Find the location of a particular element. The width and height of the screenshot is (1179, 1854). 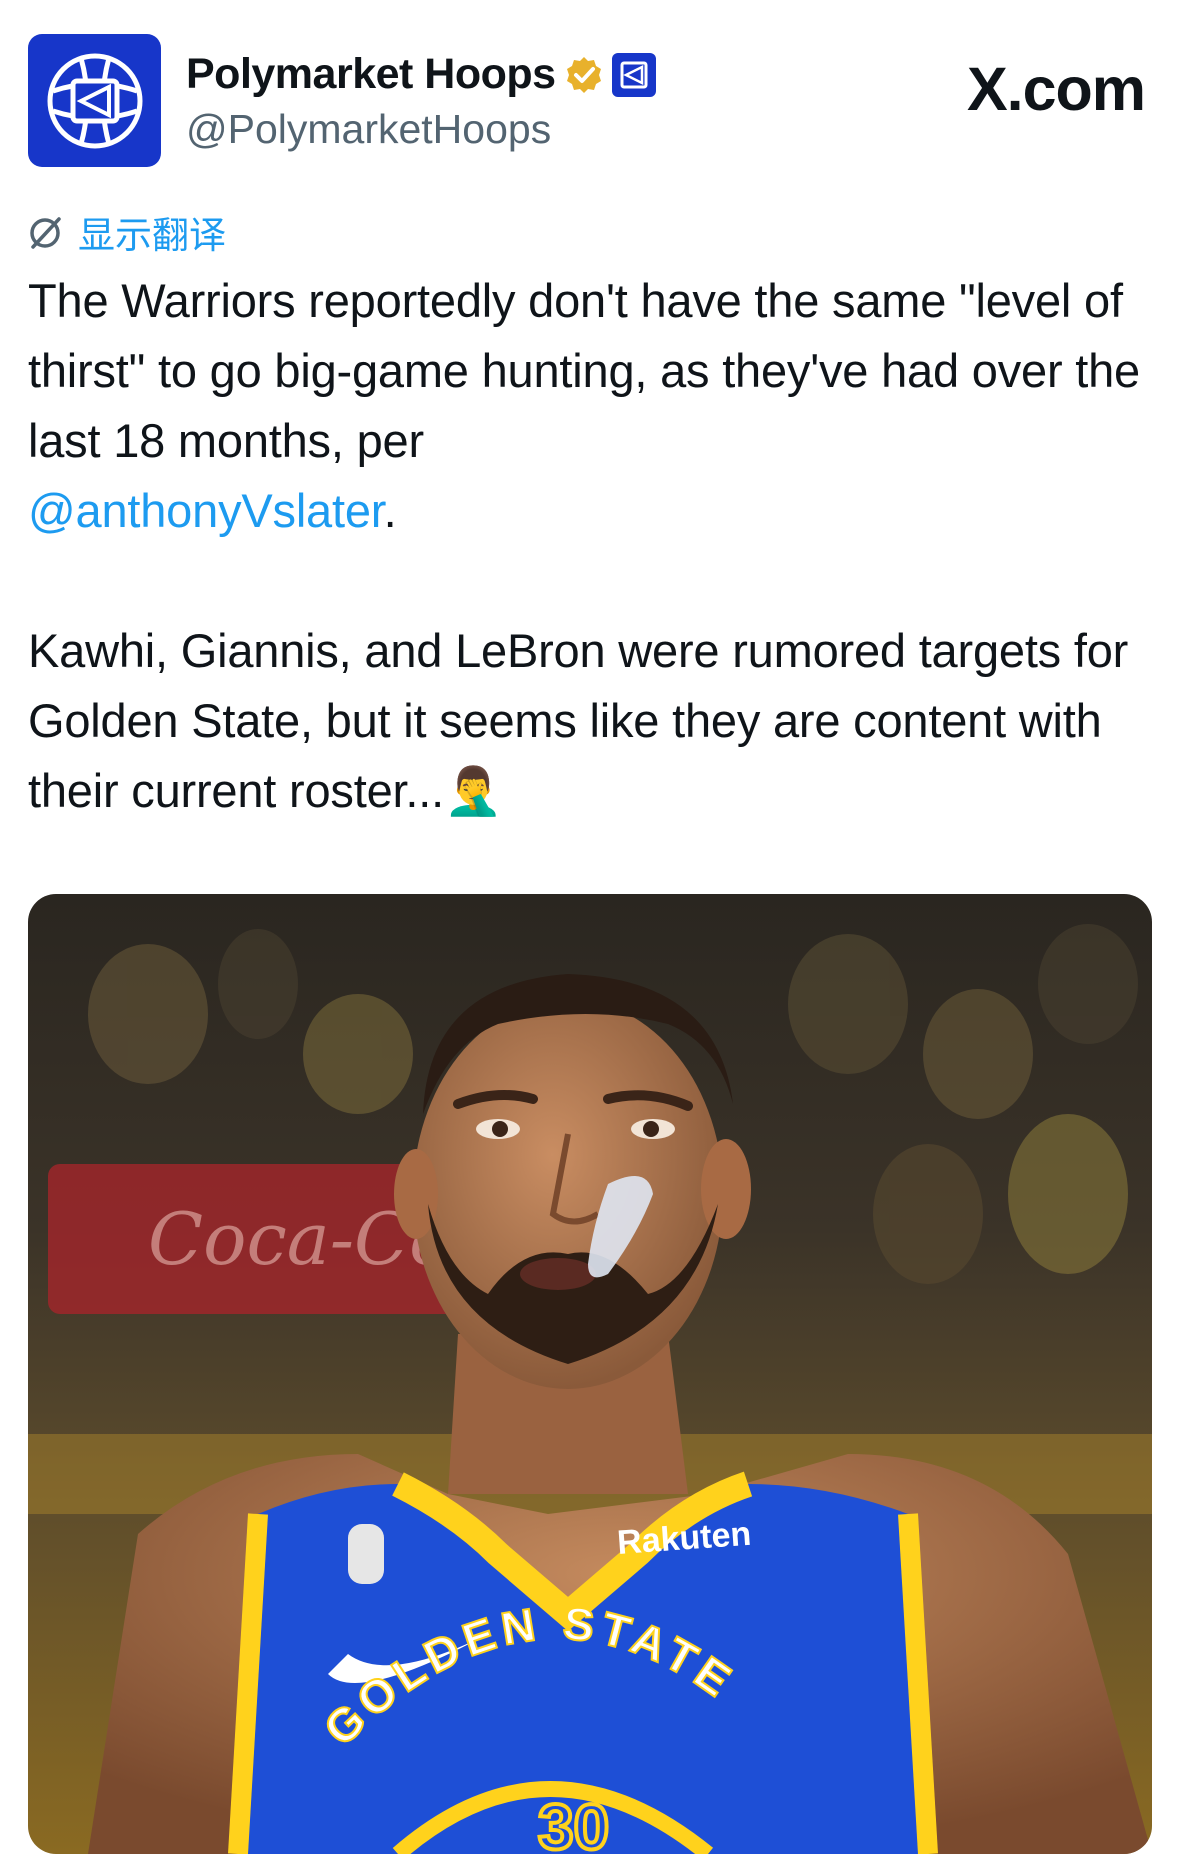

profile-avatar is located at coordinates (94, 100).